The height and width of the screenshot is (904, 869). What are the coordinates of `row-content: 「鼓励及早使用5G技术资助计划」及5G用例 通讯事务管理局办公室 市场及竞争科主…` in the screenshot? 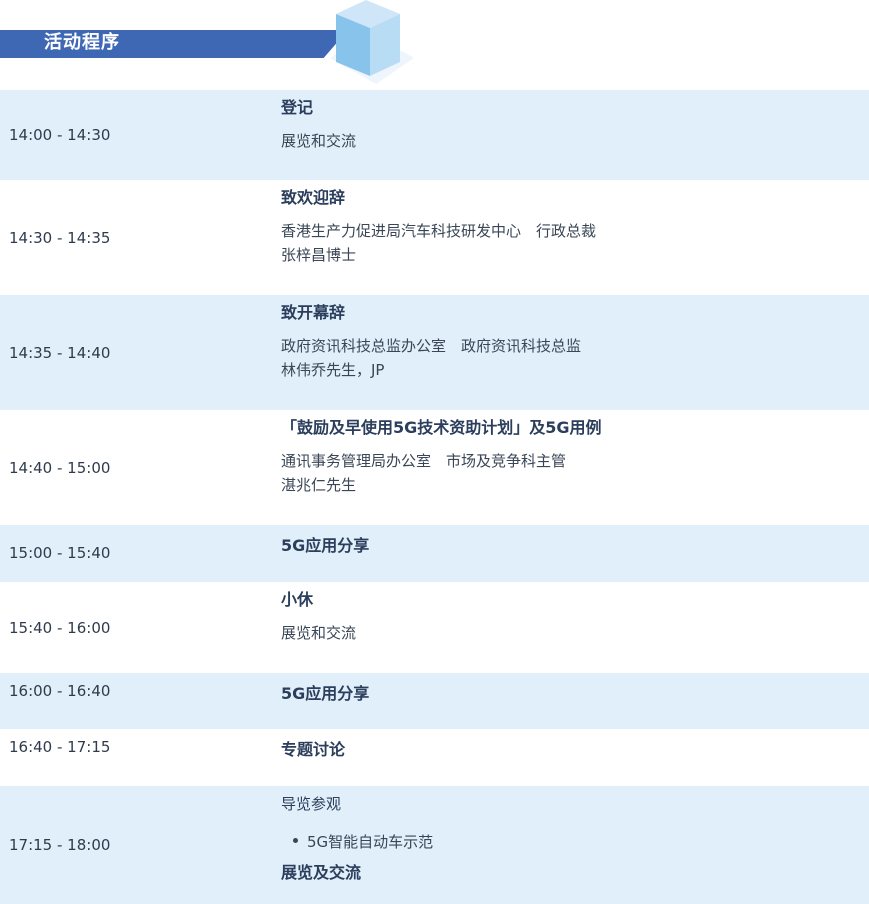 It's located at (570, 457).